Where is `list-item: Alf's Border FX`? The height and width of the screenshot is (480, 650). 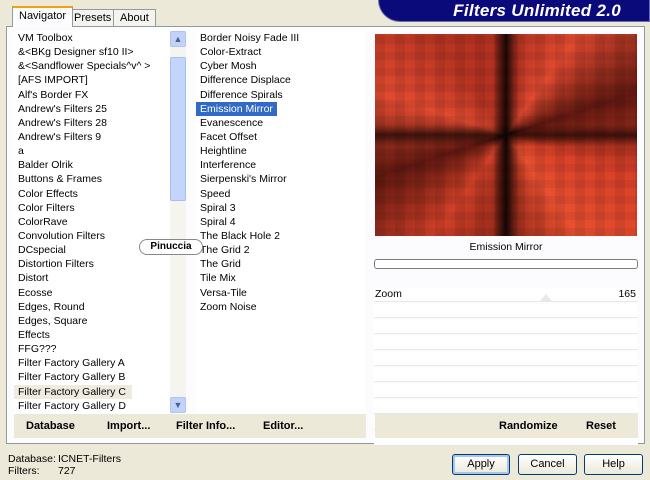 list-item: Alf's Border FX is located at coordinates (92, 95).